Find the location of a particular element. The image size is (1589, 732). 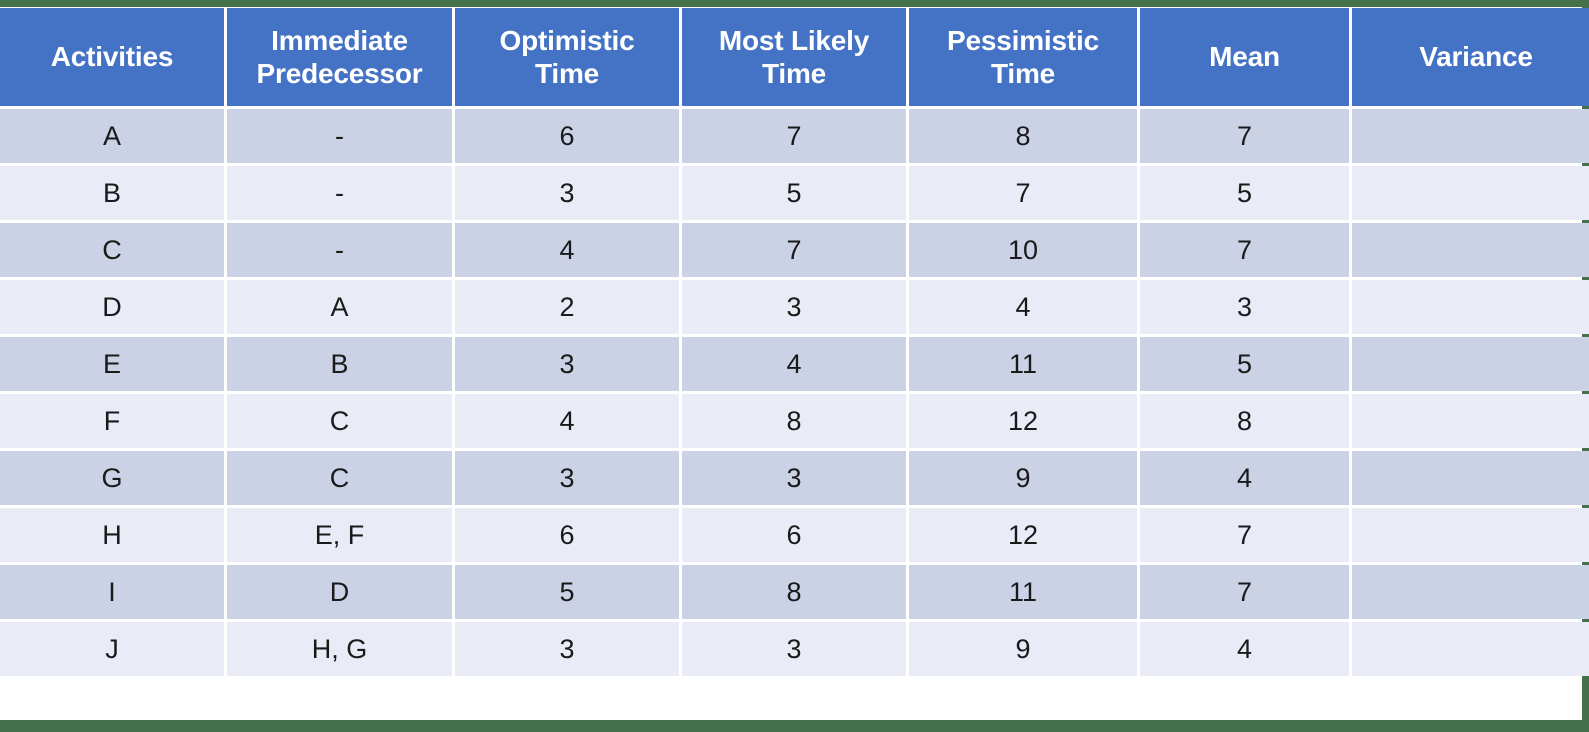

table-row: F C 4 8 12 8 is located at coordinates (794, 421).